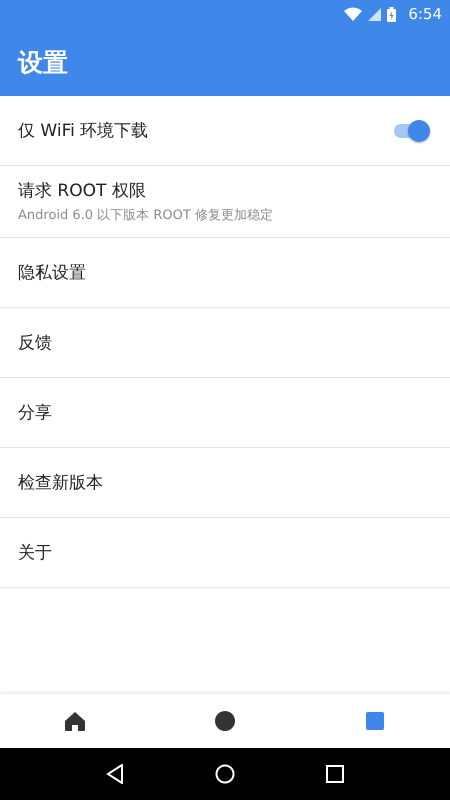  I want to click on home-button-icon, so click(224, 774).